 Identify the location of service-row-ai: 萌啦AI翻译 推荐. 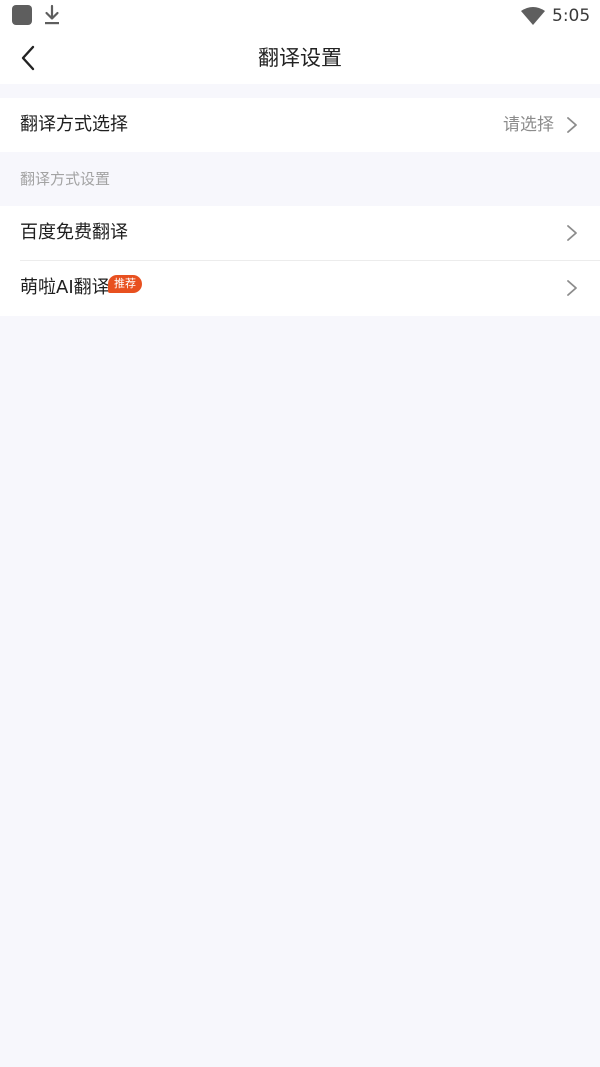
(300, 288).